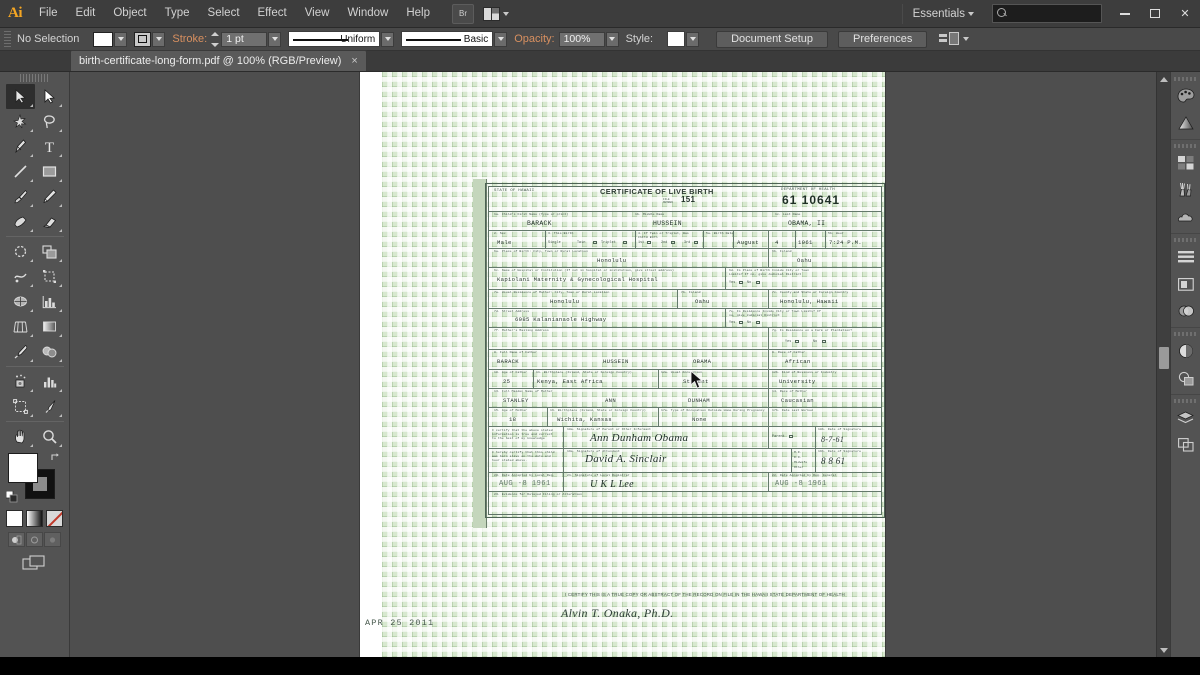 The width and height of the screenshot is (1200, 675). Describe the element at coordinates (367, 13) in the screenshot. I see `menu-window: Window` at that location.